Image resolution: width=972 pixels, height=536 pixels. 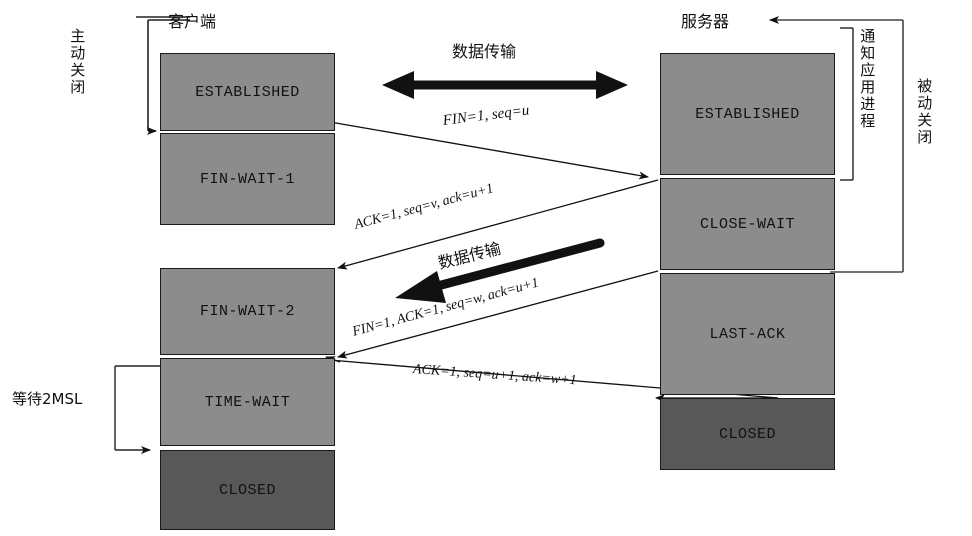 What do you see at coordinates (505, 85) in the screenshot?
I see `data-transfer-arrow-top` at bounding box center [505, 85].